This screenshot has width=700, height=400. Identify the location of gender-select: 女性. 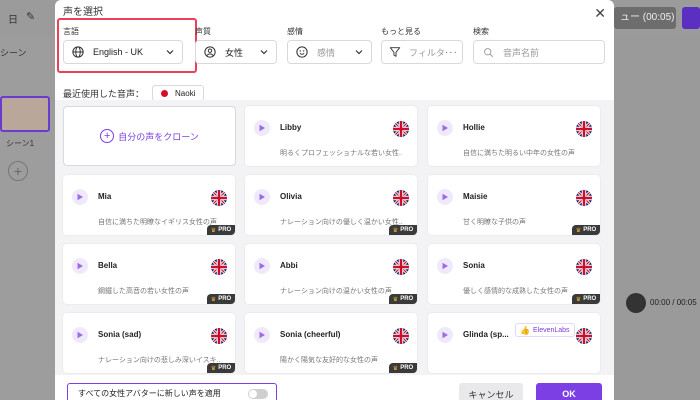
(236, 52).